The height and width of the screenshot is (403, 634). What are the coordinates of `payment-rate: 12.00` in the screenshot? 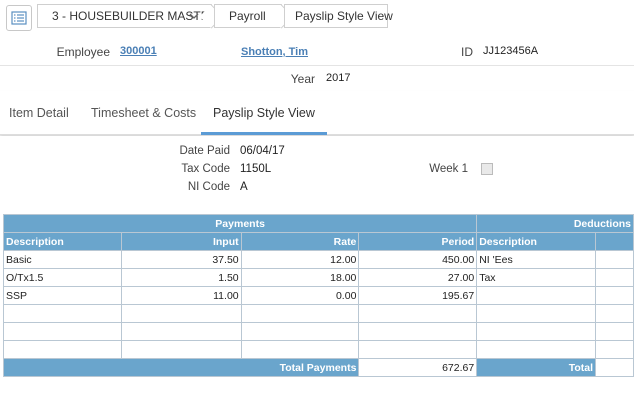 It's located at (300, 259).